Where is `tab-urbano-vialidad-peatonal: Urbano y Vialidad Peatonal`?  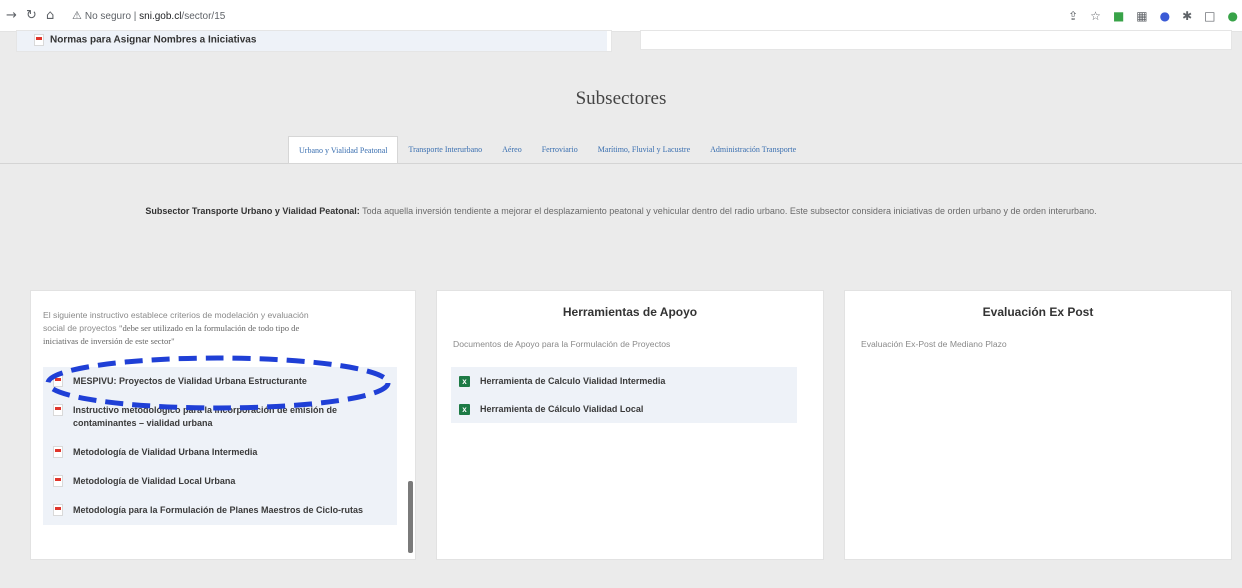 tab-urbano-vialidad-peatonal: Urbano y Vialidad Peatonal is located at coordinates (343, 150).